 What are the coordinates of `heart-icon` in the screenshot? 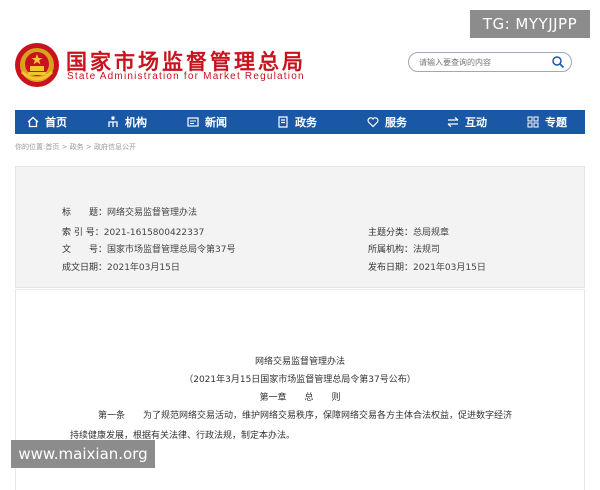 It's located at (373, 122).